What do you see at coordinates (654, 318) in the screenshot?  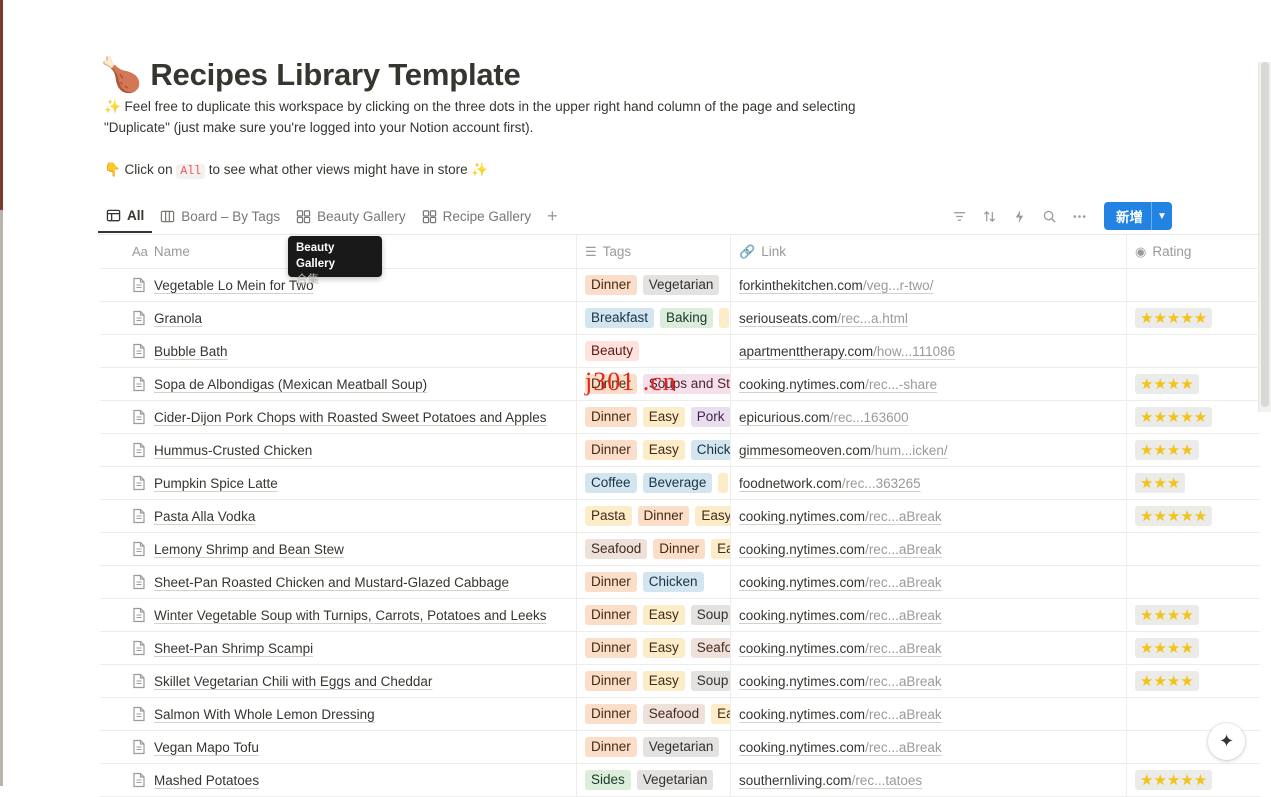 I see `cell-tags: Breakfast Baking` at bounding box center [654, 318].